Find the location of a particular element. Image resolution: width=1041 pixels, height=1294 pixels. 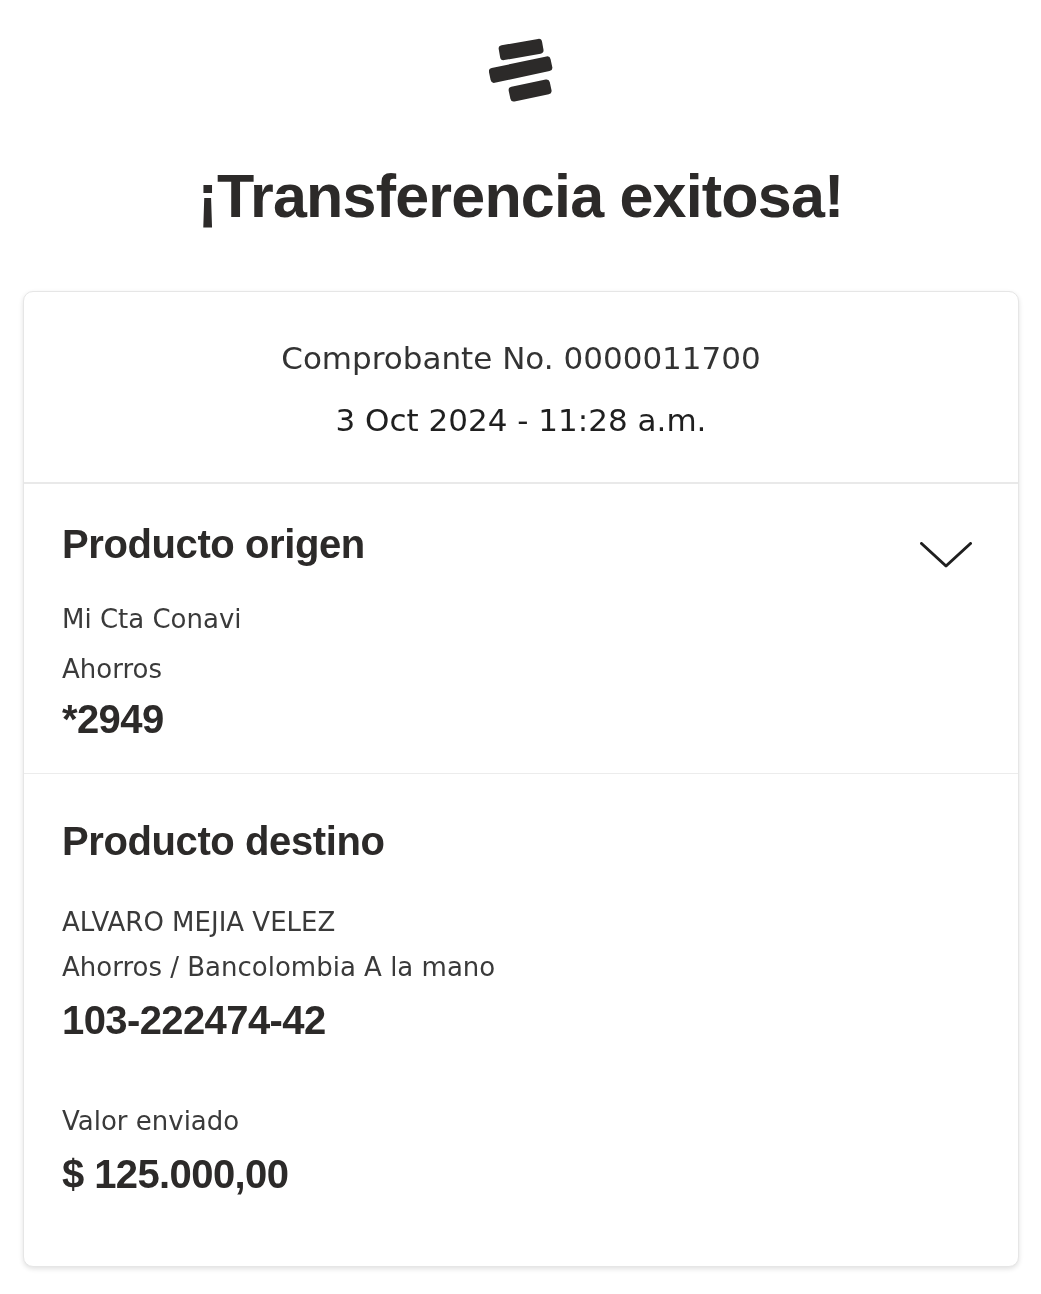

section-heading: Producto destino is located at coordinates (223, 841).